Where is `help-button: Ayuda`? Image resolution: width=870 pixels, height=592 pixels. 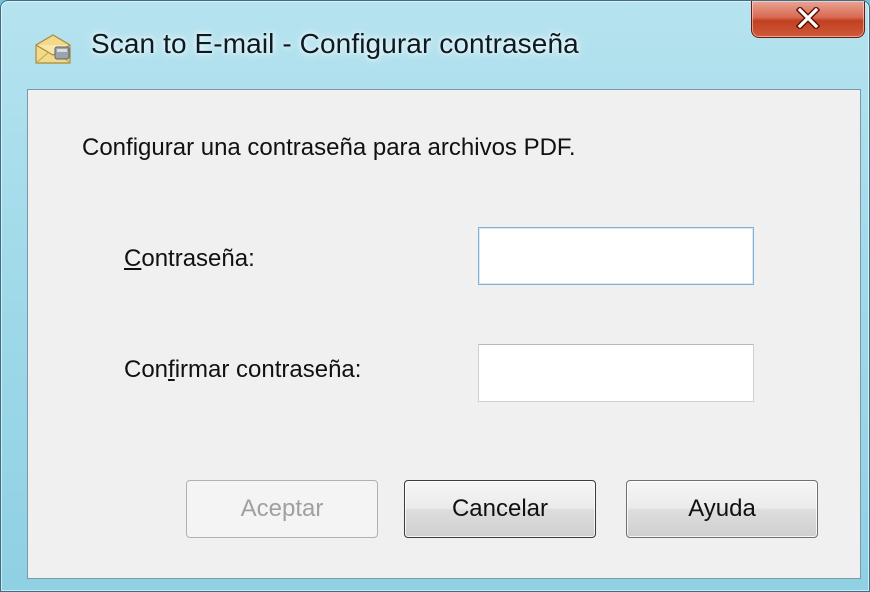 help-button: Ayuda is located at coordinates (722, 509).